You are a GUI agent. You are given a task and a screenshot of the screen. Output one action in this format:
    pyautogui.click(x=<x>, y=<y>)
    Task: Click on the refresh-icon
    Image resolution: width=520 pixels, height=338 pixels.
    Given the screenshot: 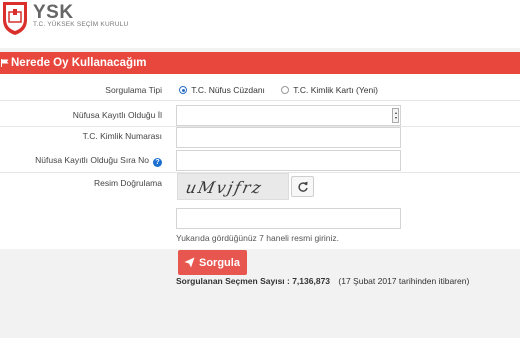 What is the action you would take?
    pyautogui.click(x=303, y=186)
    